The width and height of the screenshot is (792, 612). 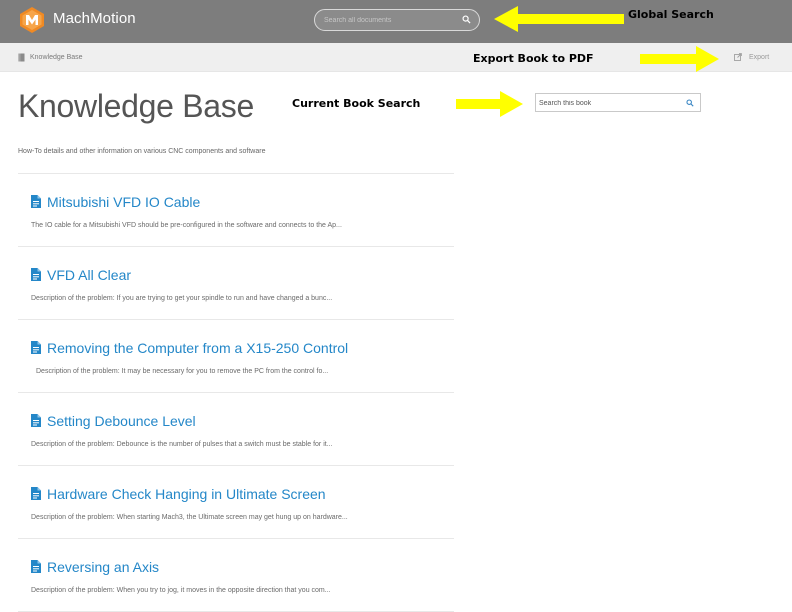 I want to click on machmotion-logo-icon, so click(x=32, y=20).